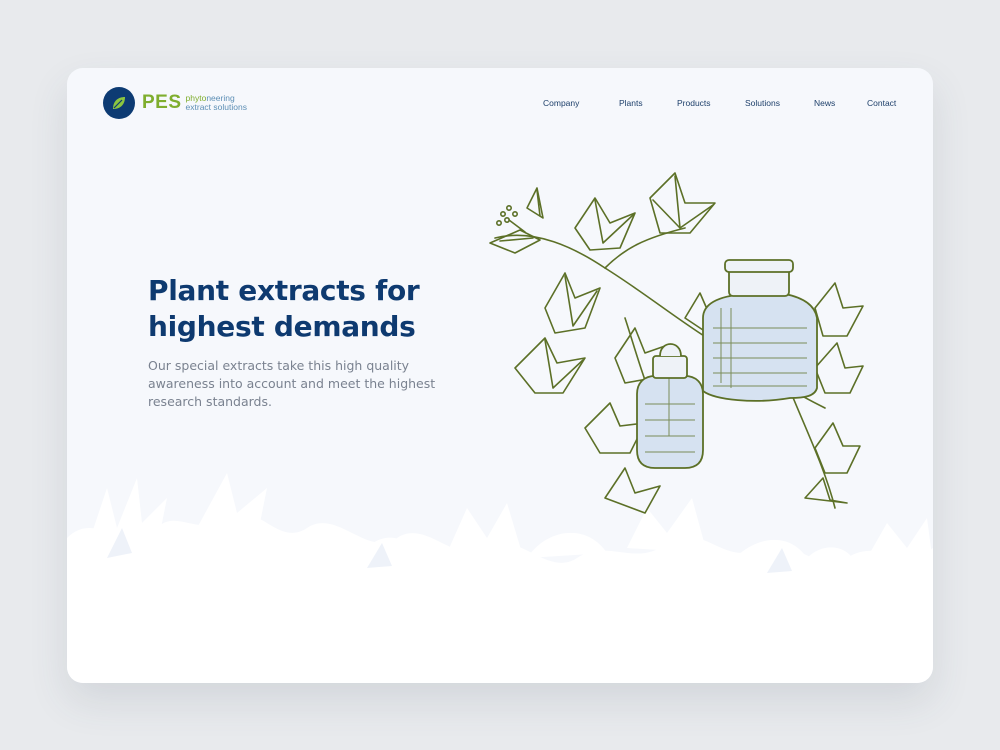  Describe the element at coordinates (762, 103) in the screenshot. I see `nav-link-solutions: Solutions` at that location.